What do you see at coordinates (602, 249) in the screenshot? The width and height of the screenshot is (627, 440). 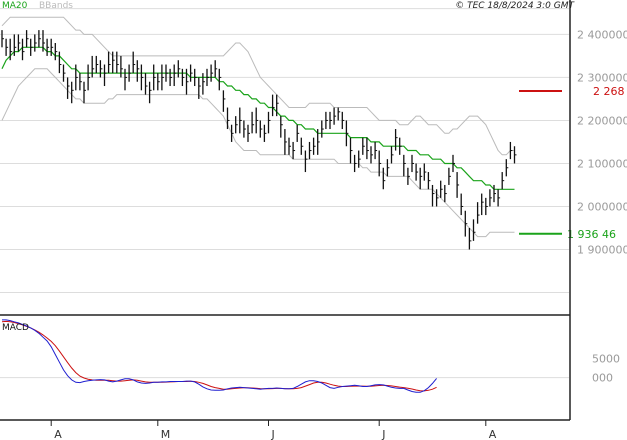 I see `price-tick-label: 1 900000` at bounding box center [602, 249].